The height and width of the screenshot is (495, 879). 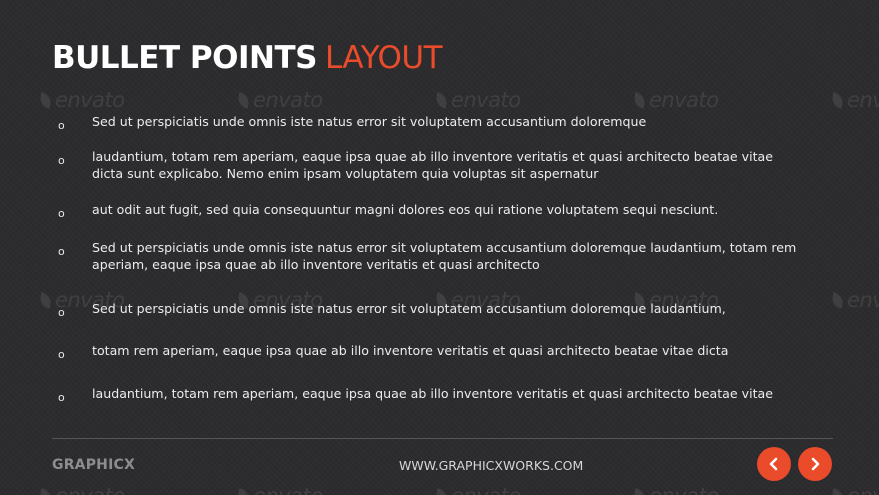 I want to click on chevron-left-icon, so click(x=773, y=464).